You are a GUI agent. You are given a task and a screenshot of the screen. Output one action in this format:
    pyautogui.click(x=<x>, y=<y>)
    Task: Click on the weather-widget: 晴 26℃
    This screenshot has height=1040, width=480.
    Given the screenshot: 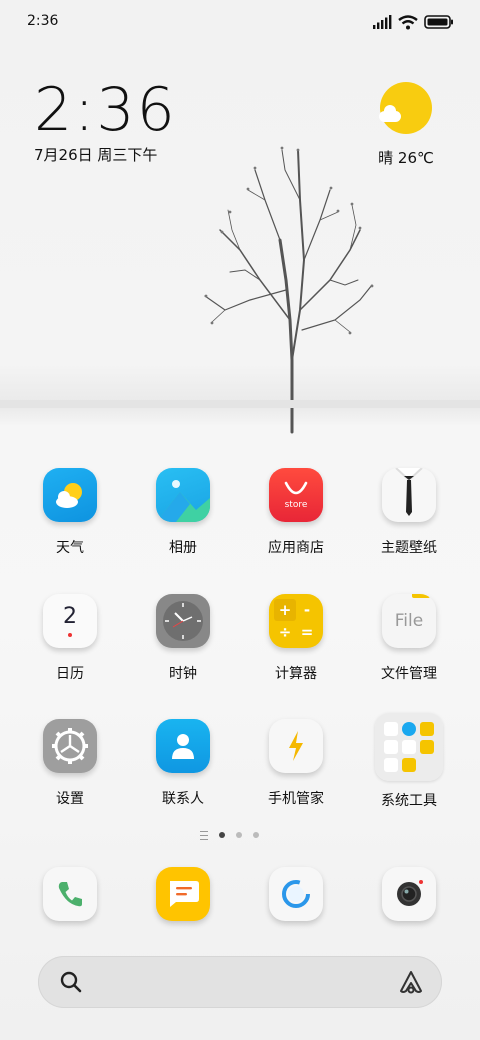 What is the action you would take?
    pyautogui.click(x=406, y=125)
    